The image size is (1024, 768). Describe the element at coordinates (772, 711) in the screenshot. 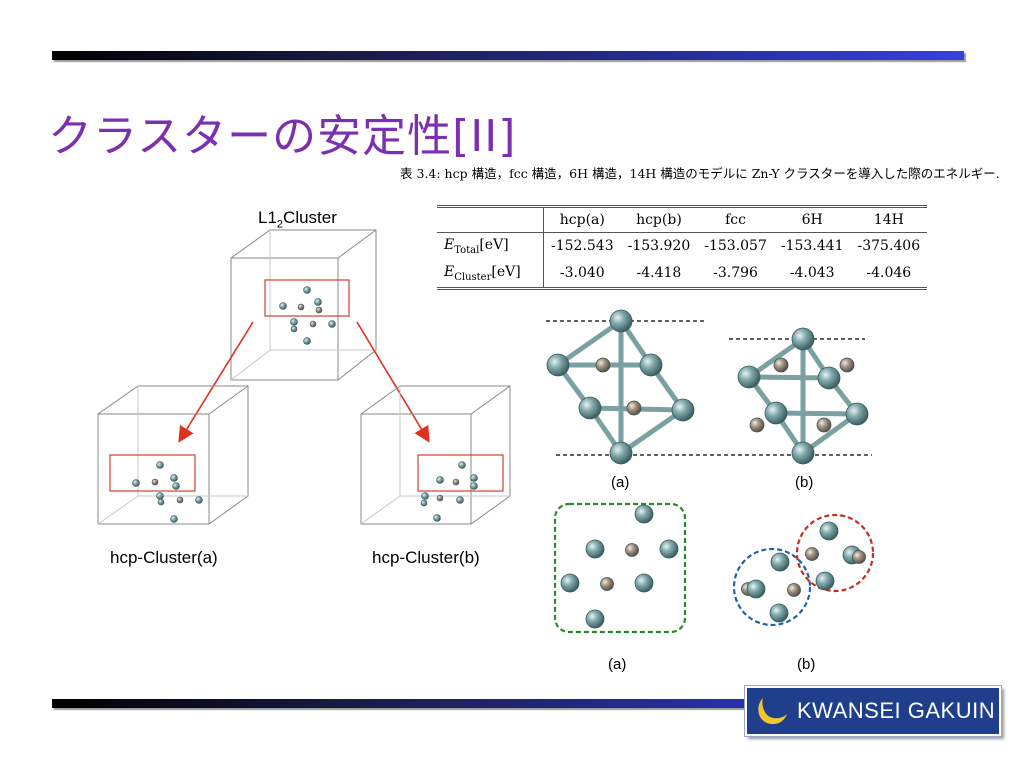

I see `crescent-moon-icon` at that location.